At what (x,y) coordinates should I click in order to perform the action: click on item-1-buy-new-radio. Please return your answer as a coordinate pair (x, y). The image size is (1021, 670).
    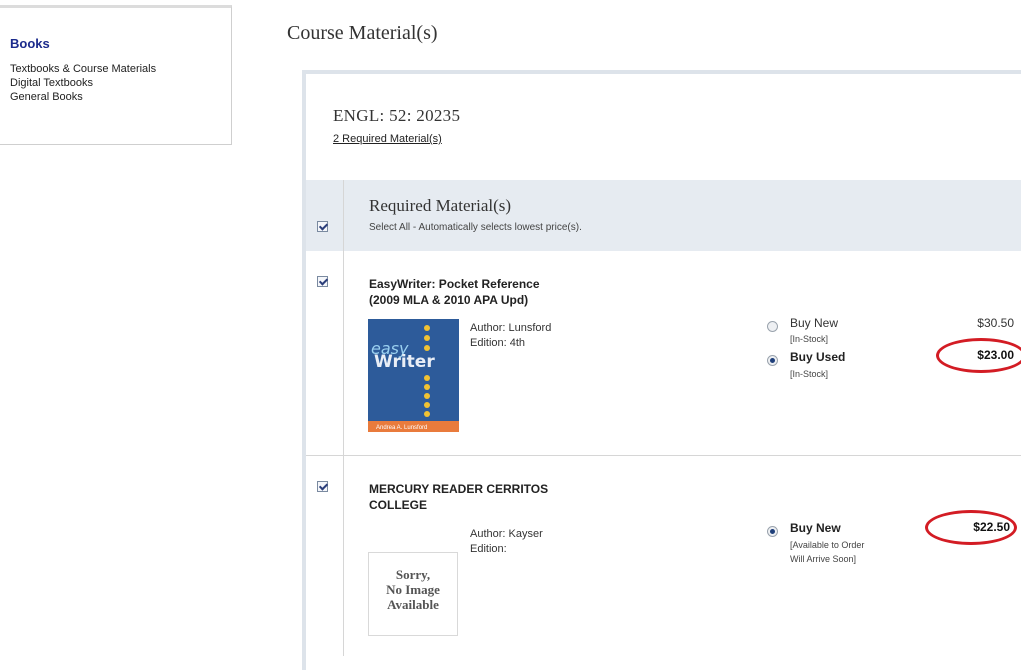
    Looking at the image, I should click on (772, 326).